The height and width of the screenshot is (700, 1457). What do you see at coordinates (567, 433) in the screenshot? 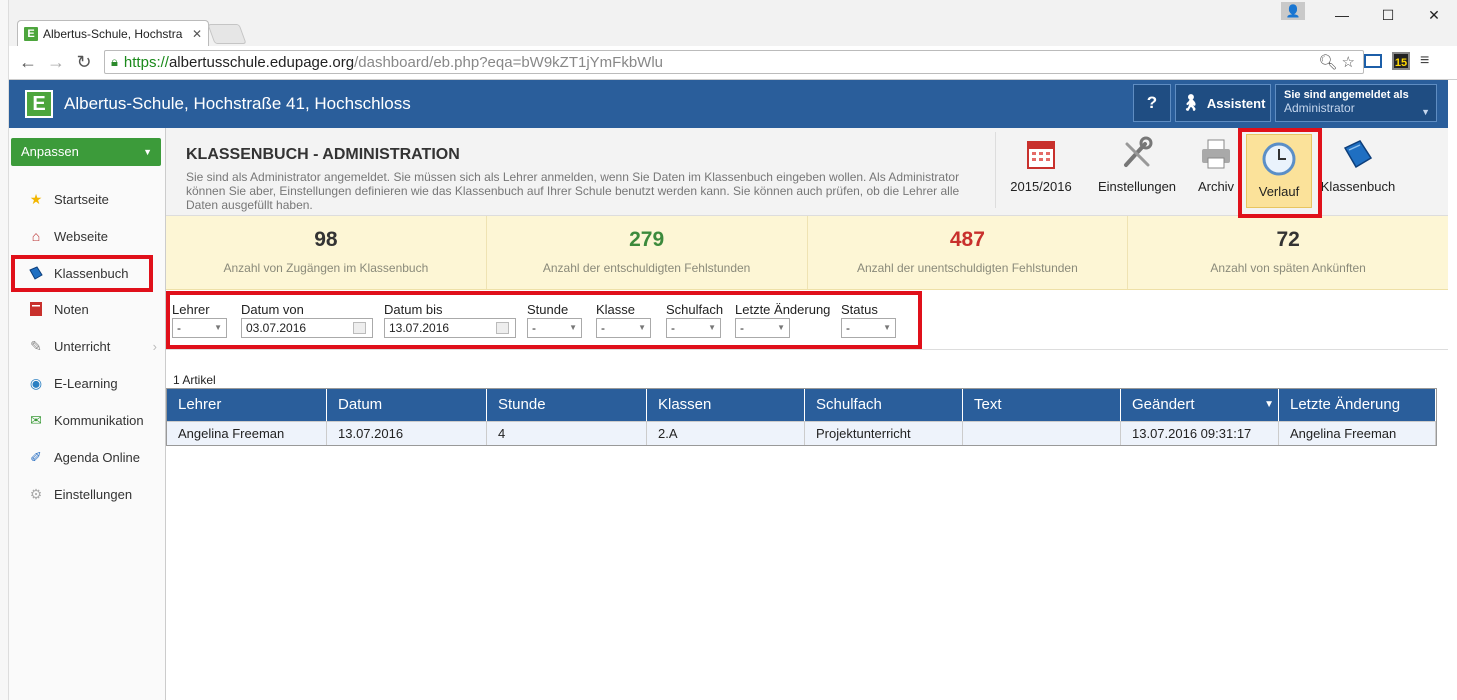
I see `table-cell: 4` at bounding box center [567, 433].